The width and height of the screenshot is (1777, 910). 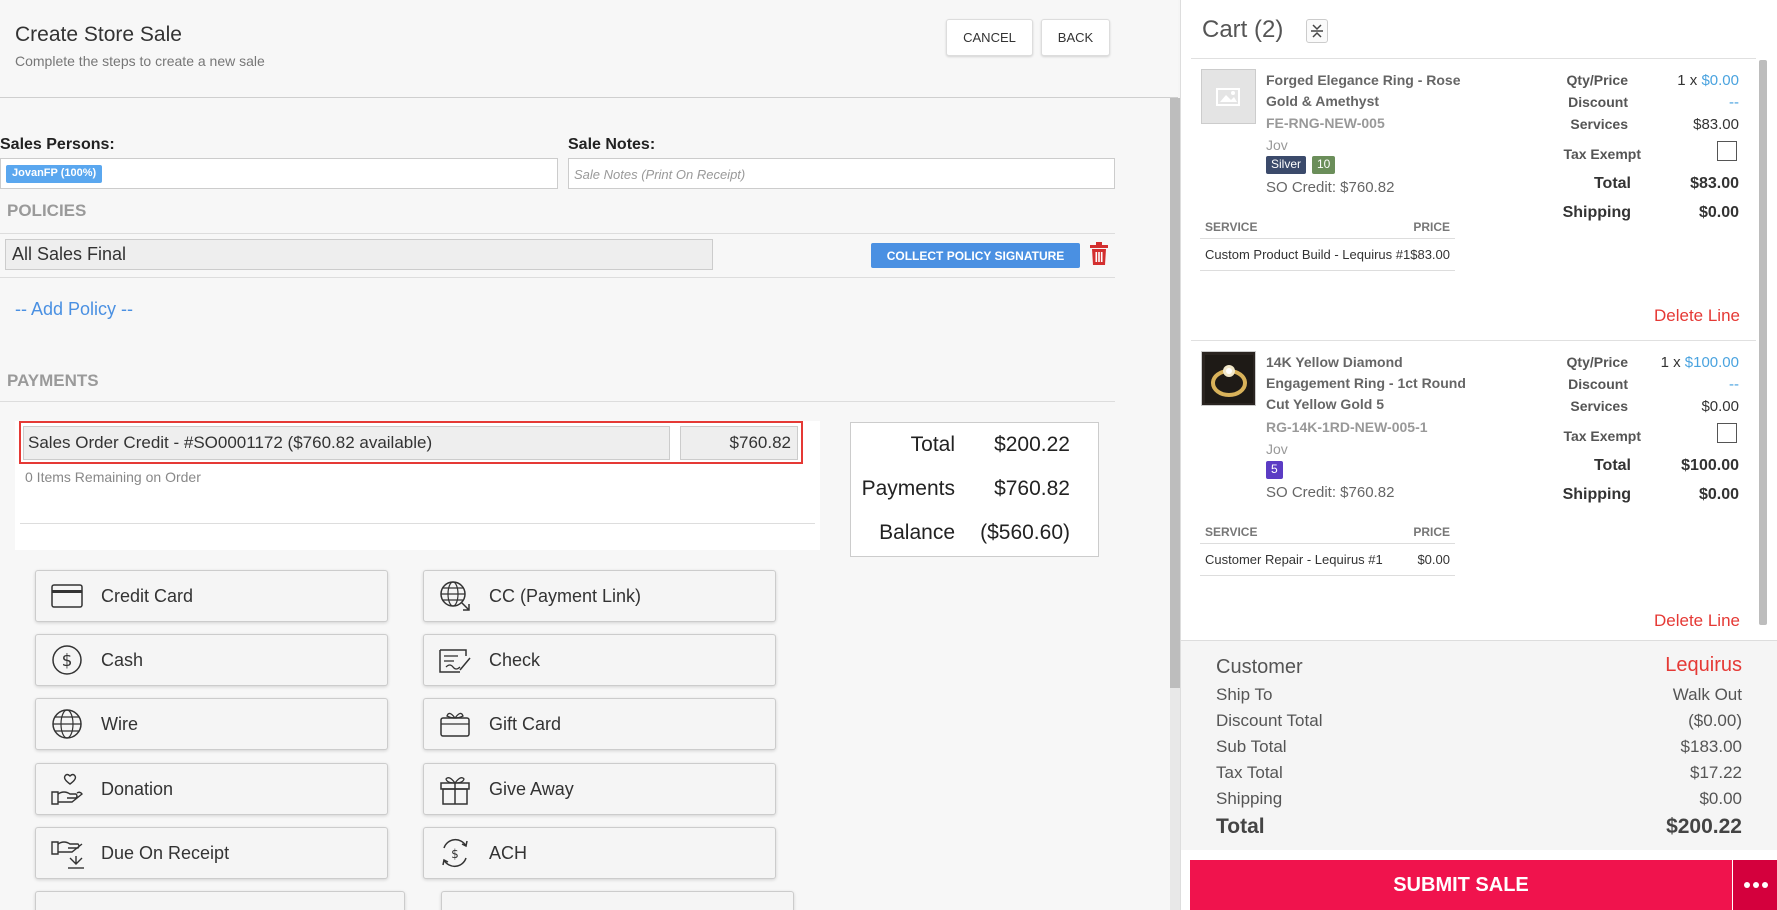 What do you see at coordinates (211, 660) in the screenshot?
I see `cash-button: $ Cash` at bounding box center [211, 660].